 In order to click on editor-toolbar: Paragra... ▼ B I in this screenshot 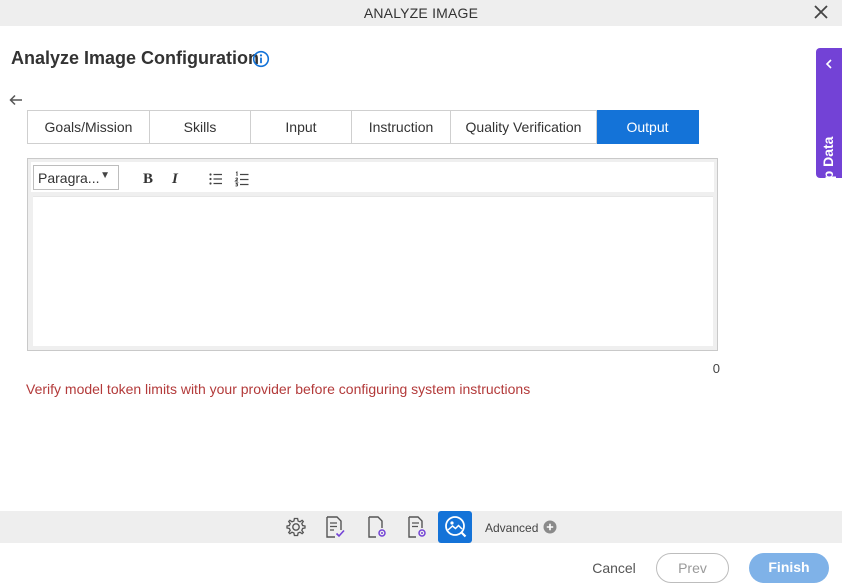, I will do `click(372, 177)`.